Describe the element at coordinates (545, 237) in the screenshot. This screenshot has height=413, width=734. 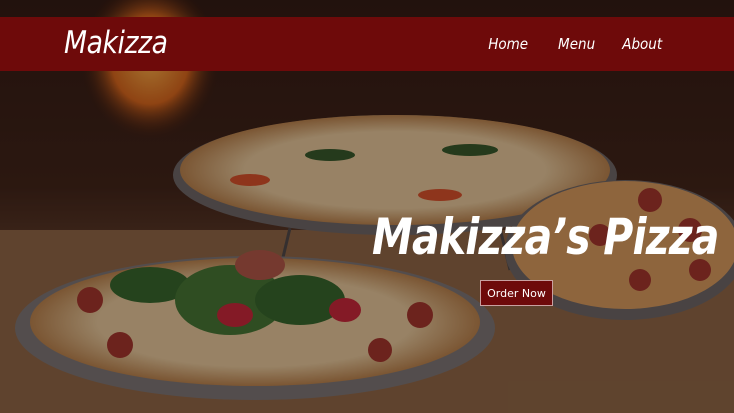
I see `hero-title: Makizza’s Pizza` at that location.